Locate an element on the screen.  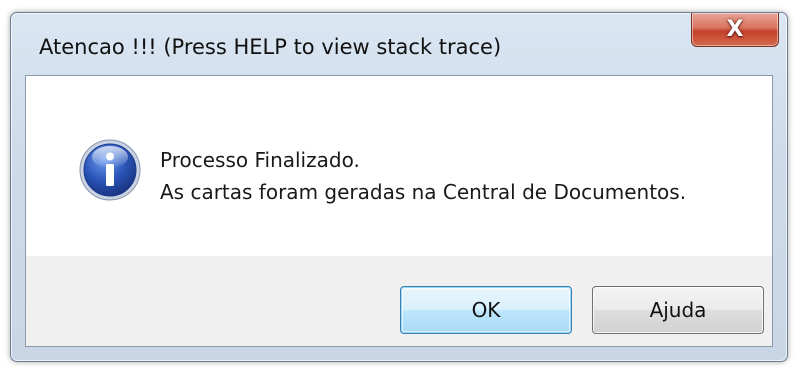
close-icon: X is located at coordinates (735, 29).